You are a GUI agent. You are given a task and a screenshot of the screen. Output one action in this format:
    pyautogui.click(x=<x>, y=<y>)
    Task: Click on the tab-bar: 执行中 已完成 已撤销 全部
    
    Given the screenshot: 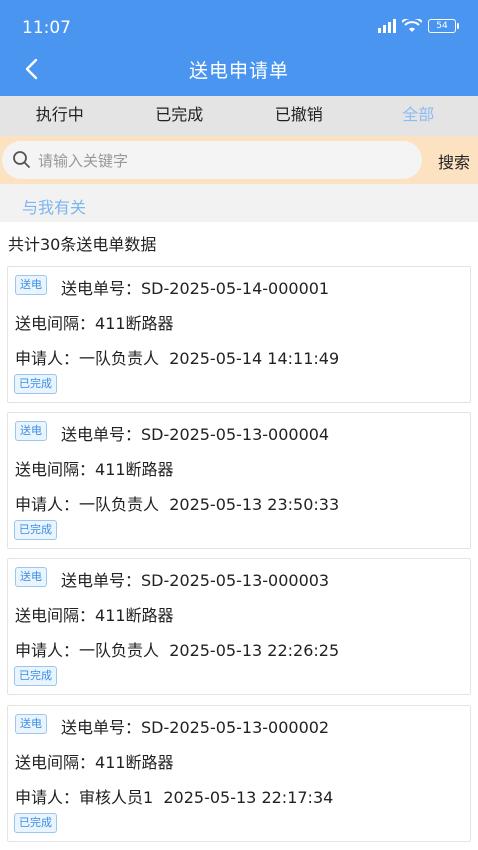 What is the action you would take?
    pyautogui.click(x=239, y=116)
    